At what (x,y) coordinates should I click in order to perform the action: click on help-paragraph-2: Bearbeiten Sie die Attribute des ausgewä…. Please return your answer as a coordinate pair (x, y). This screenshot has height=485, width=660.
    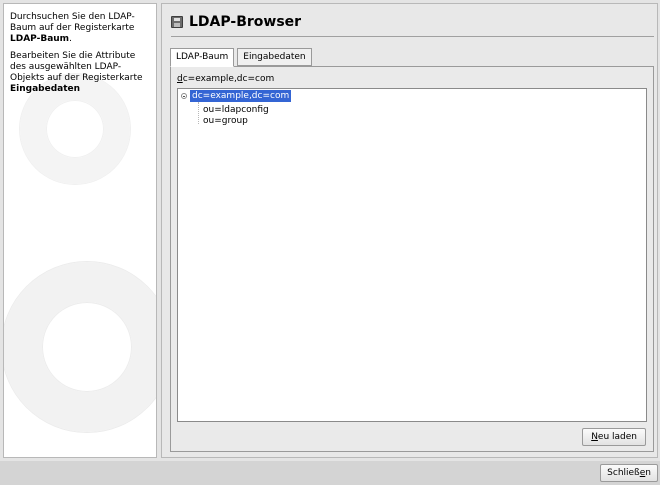
    Looking at the image, I should click on (80, 73).